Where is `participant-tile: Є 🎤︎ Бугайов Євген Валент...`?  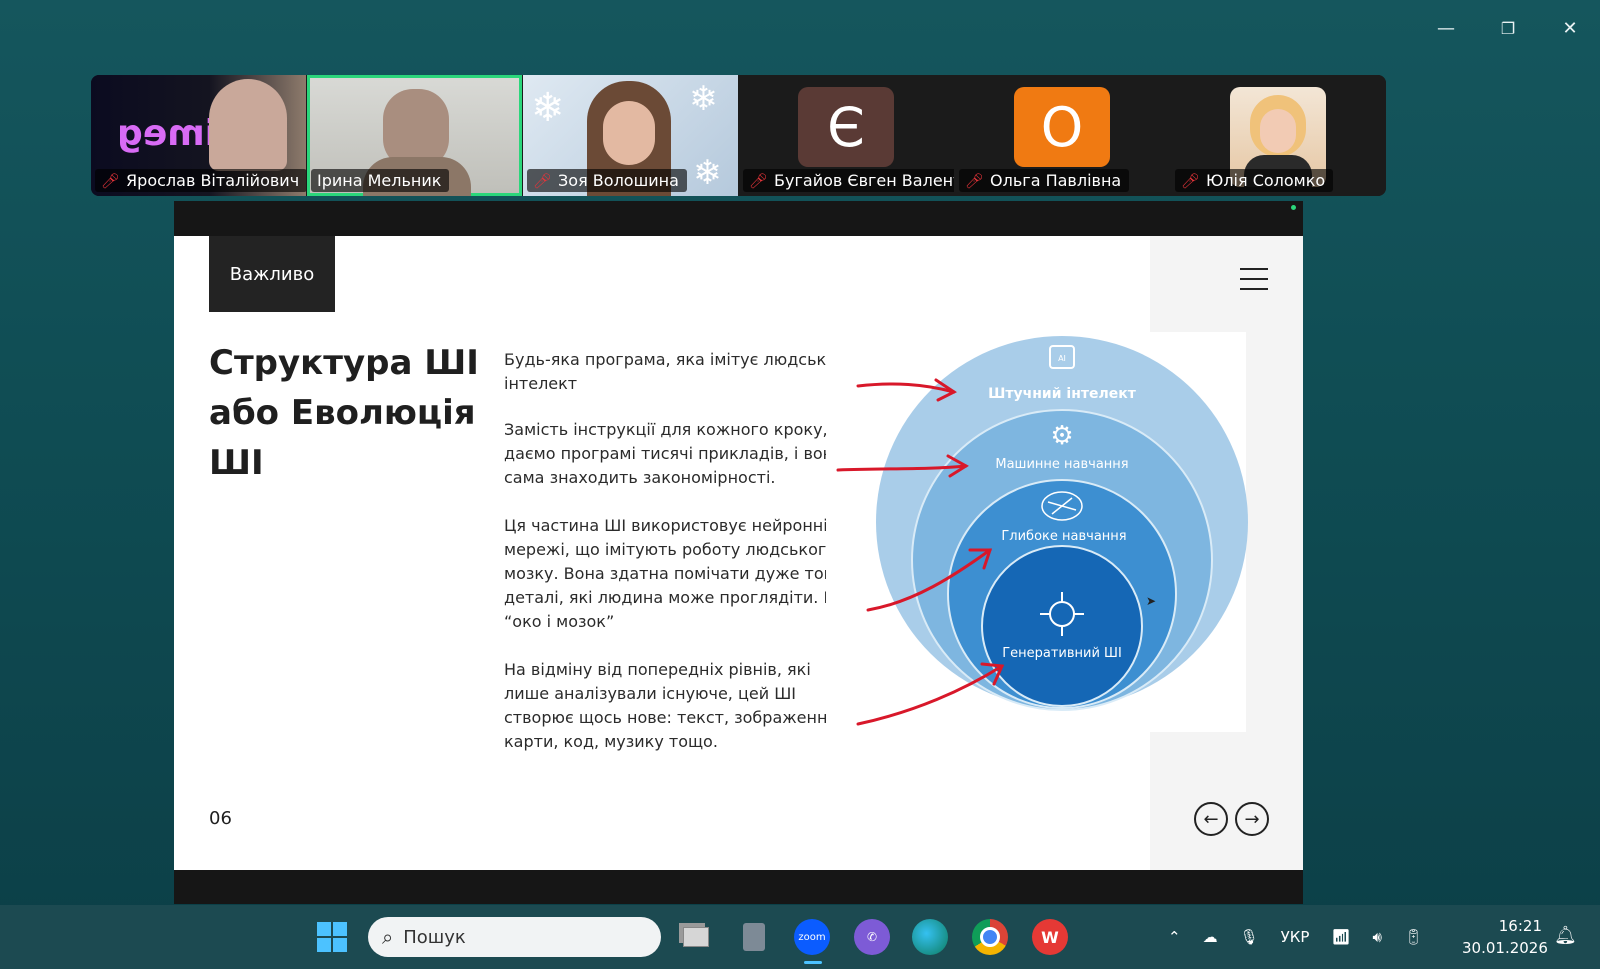
participant-tile: Є 🎤︎ Бугайов Євген Валент... is located at coordinates (846, 135).